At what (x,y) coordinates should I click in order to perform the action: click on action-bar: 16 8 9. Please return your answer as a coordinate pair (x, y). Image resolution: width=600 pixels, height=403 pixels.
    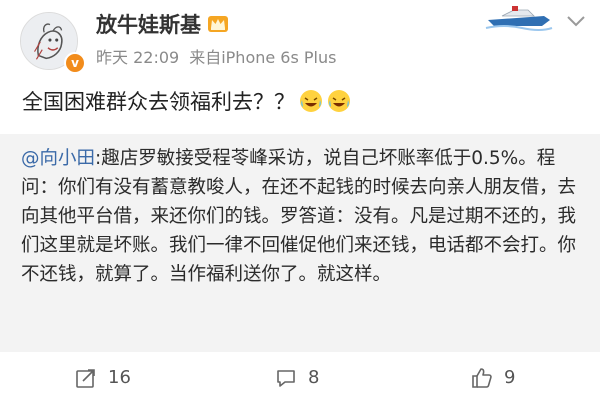
    Looking at the image, I should click on (300, 377).